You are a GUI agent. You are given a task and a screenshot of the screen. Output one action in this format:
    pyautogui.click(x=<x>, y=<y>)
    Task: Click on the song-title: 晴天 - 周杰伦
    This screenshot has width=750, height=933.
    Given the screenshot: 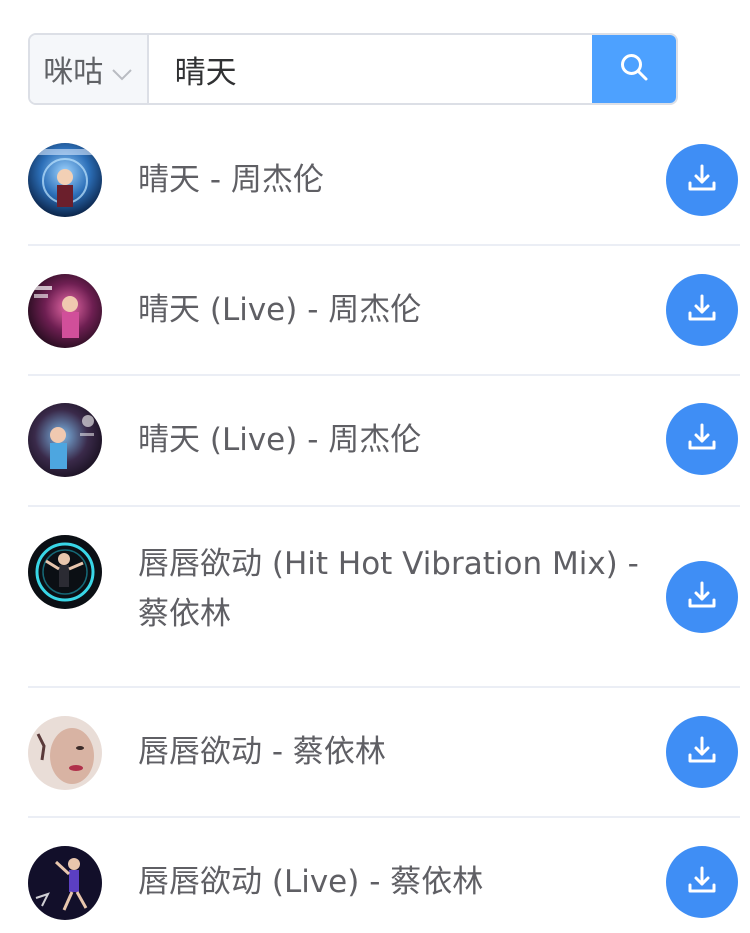 What is the action you would take?
    pyautogui.click(x=231, y=180)
    